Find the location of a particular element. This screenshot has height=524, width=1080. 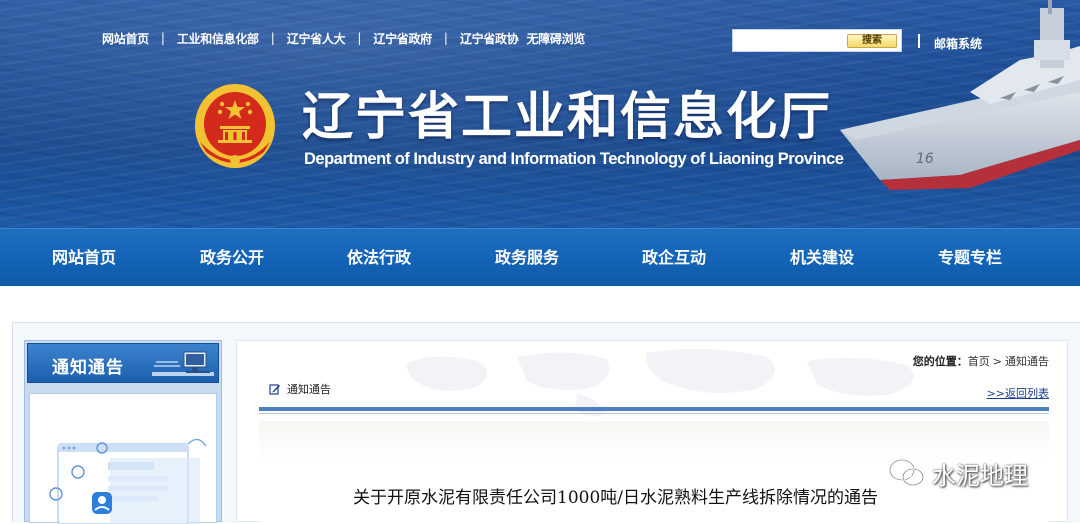

wechat-icon is located at coordinates (906, 472).